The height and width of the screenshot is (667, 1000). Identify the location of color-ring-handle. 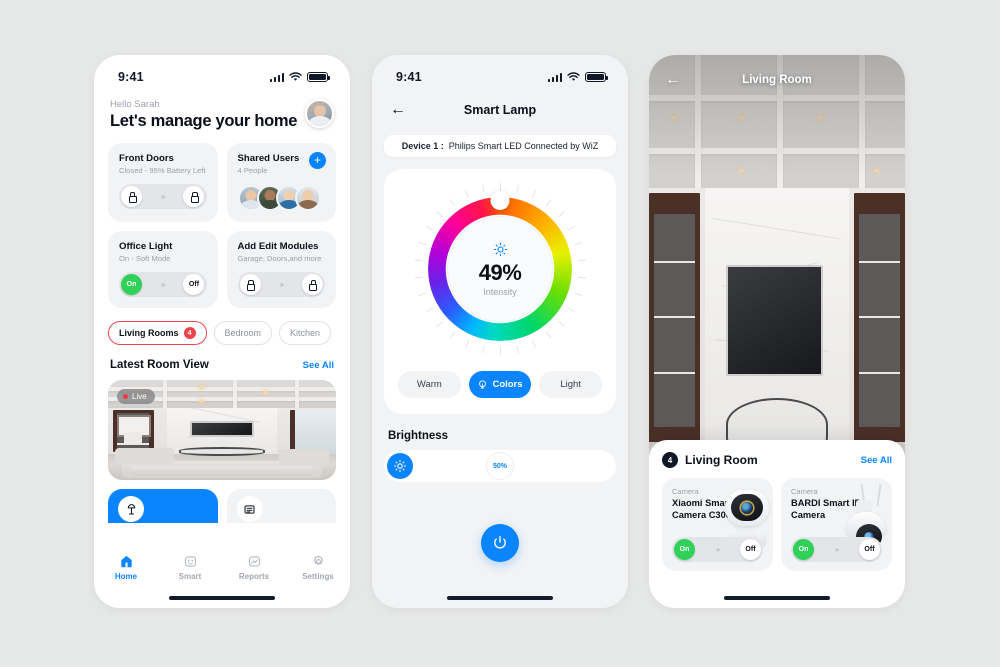
(500, 200).